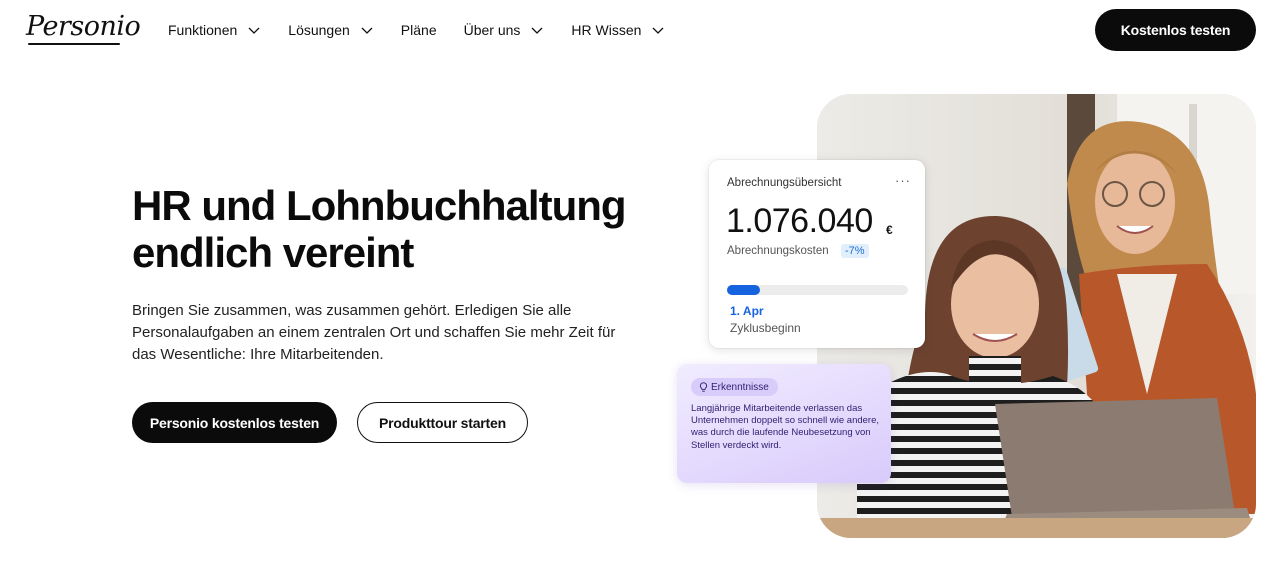  Describe the element at coordinates (273, 252) in the screenshot. I see `headline-line-2: endlich vereint` at that location.